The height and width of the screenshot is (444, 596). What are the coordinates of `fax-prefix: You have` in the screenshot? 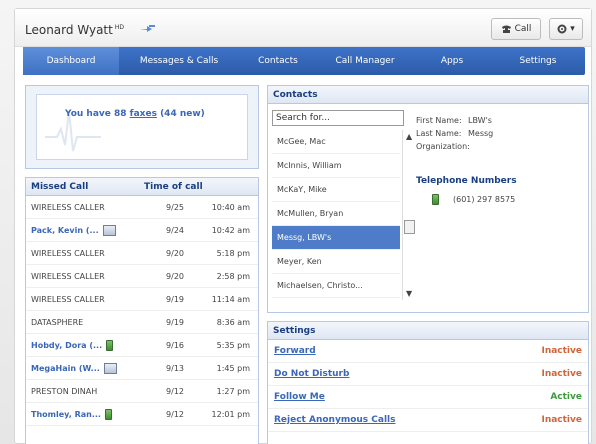 It's located at (89, 114).